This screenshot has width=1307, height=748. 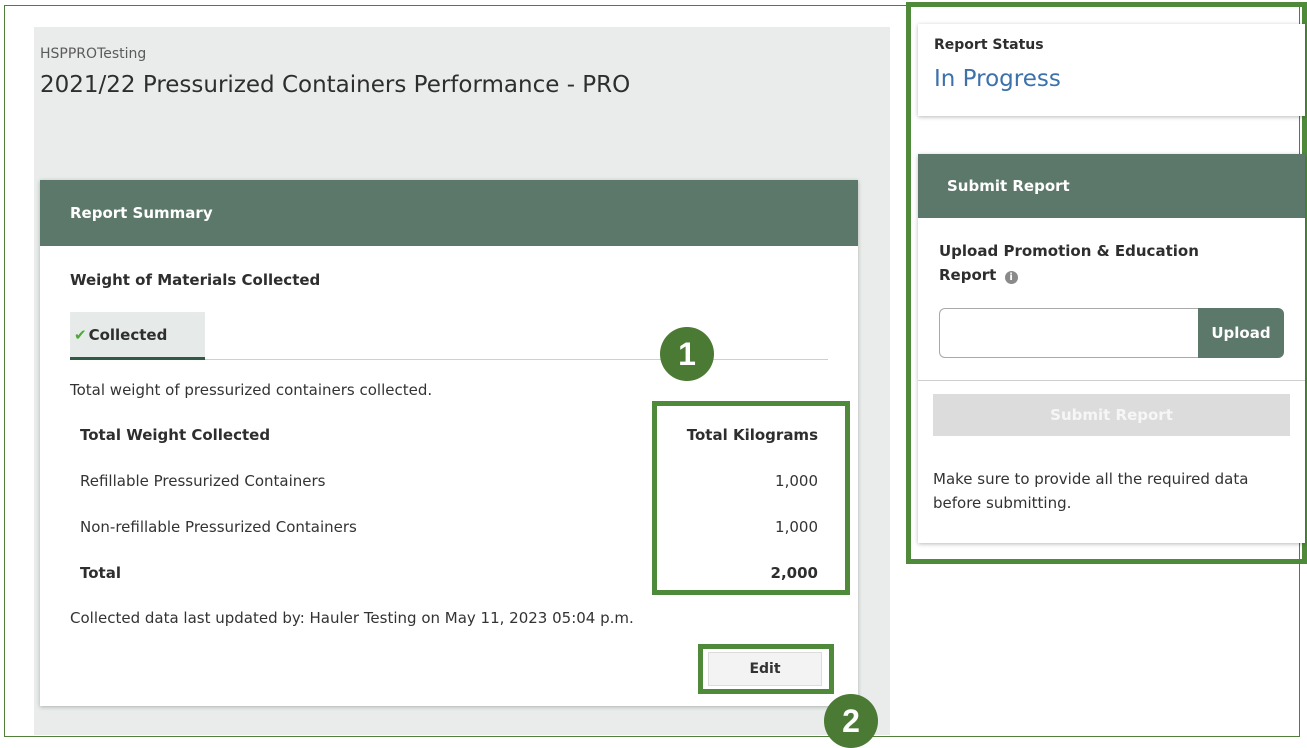 What do you see at coordinates (218, 527) in the screenshot?
I see `row-material: Non-refillable Pressurized Containers` at bounding box center [218, 527].